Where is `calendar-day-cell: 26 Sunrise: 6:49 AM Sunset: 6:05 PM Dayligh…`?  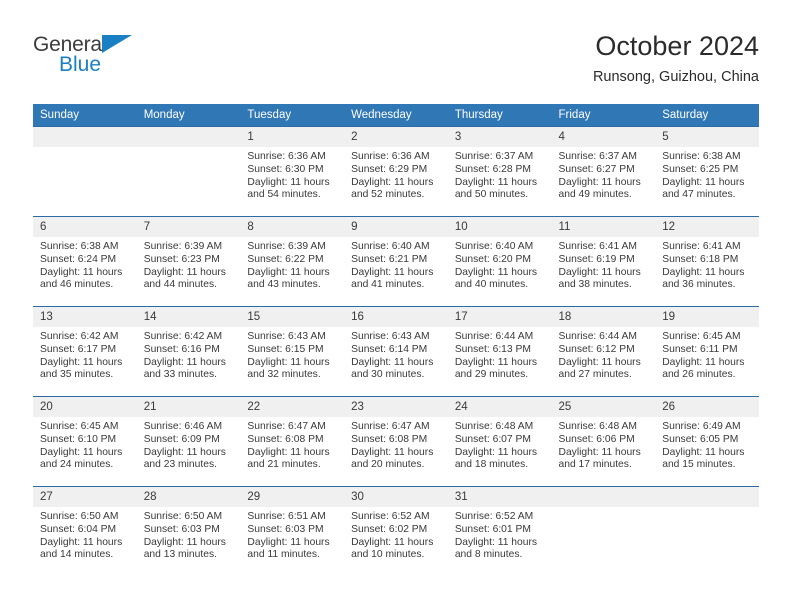
calendar-day-cell: 26 Sunrise: 6:49 AM Sunset: 6:05 PM Dayligh… is located at coordinates (707, 441).